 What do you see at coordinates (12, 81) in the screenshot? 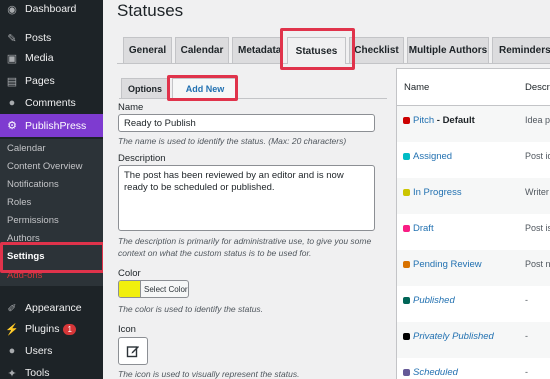
I see `pages-icon: ▤` at bounding box center [12, 81].